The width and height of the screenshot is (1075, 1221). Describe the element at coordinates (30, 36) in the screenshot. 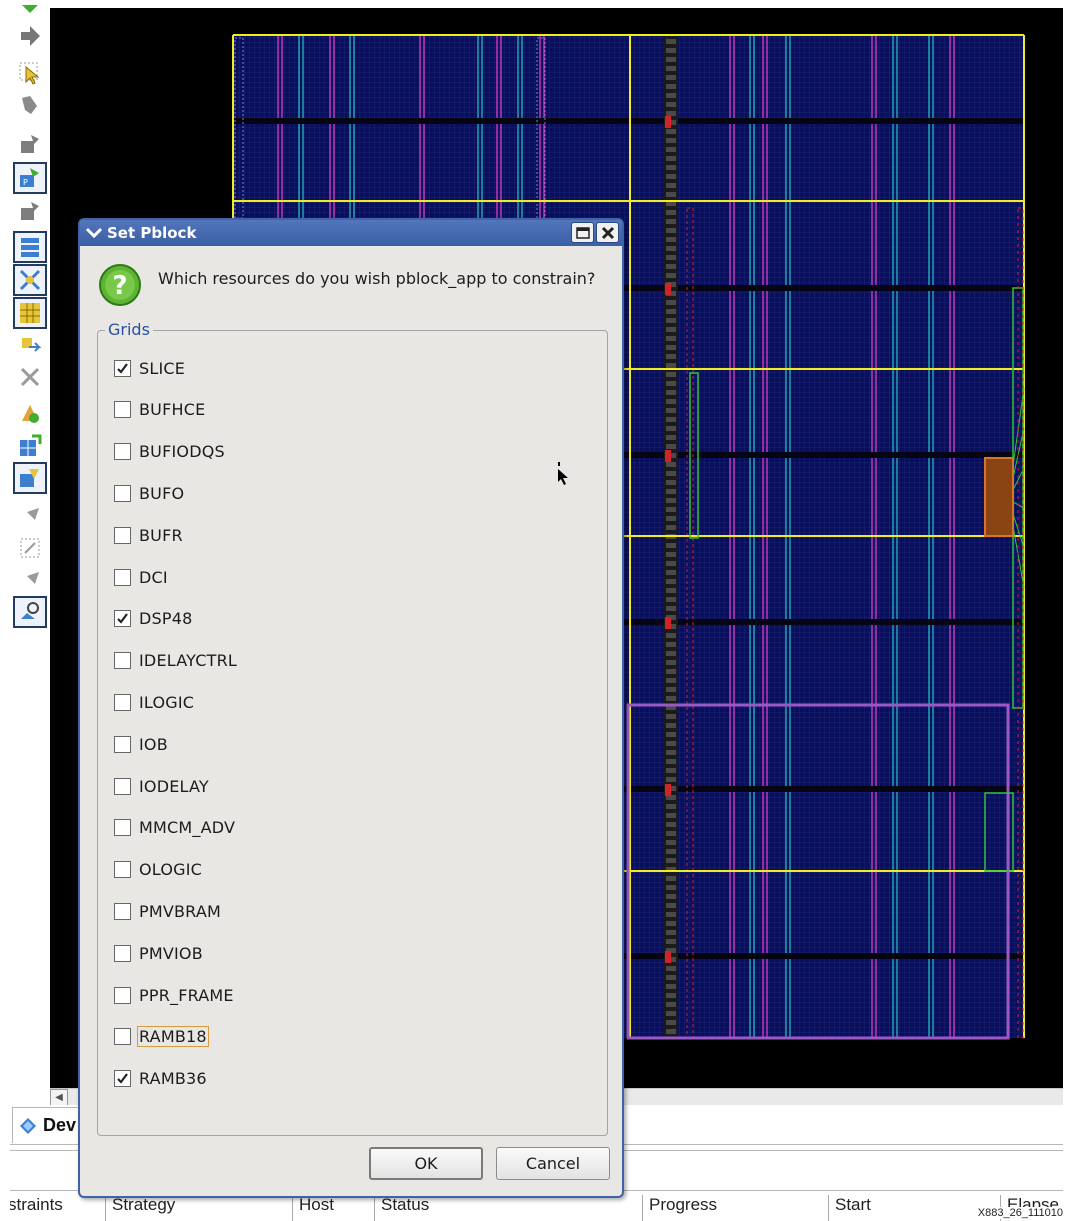

I see `arrow-right-icon` at that location.